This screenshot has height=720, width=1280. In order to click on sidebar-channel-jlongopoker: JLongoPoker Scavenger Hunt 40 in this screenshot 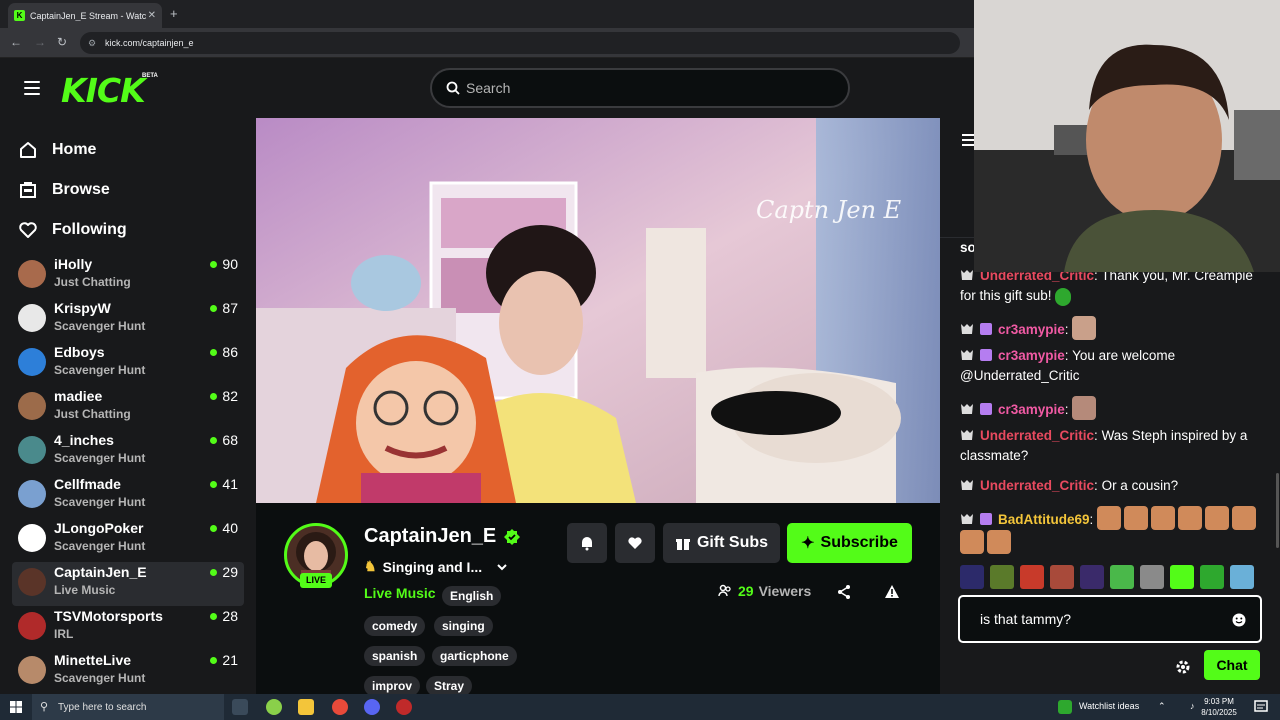, I will do `click(128, 540)`.